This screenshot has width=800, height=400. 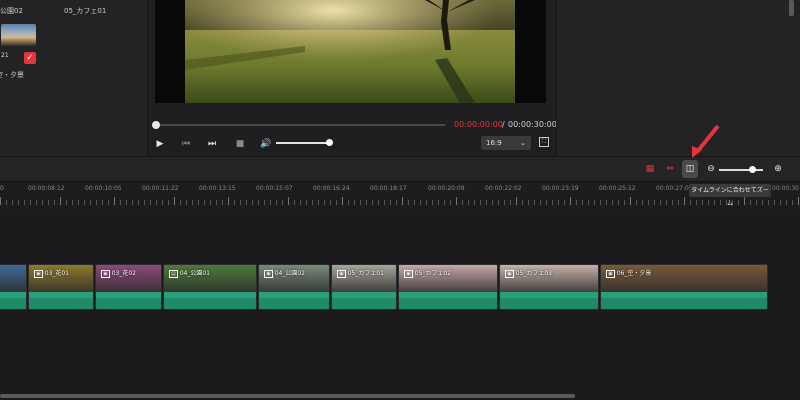 I want to click on scrollbar, so click(x=791, y=8).